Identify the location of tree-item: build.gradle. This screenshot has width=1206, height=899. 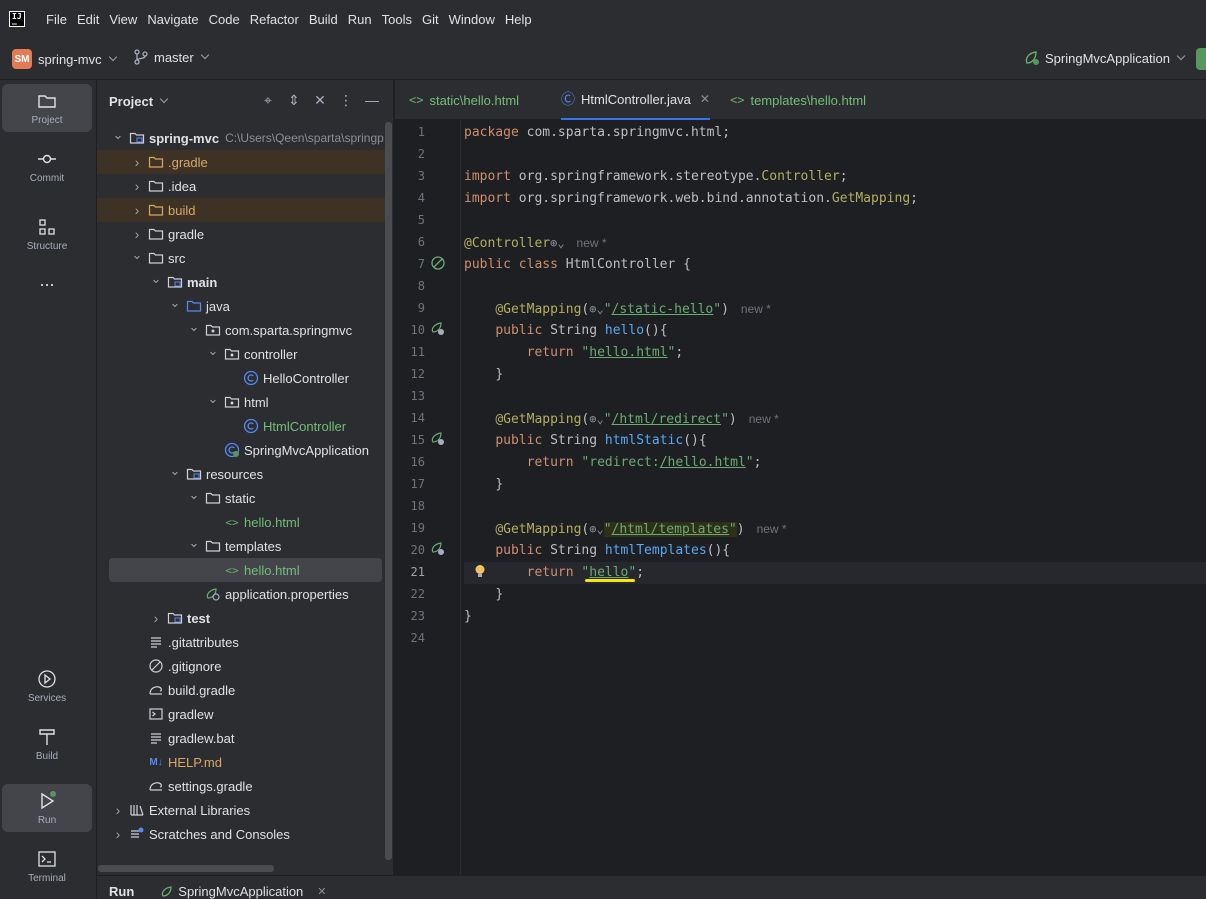
(241, 690).